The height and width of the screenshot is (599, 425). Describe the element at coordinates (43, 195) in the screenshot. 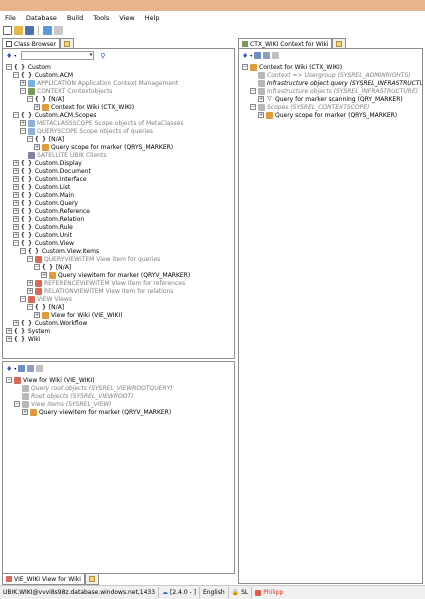

I see `tree-node: +{ } Custom.Main` at that location.